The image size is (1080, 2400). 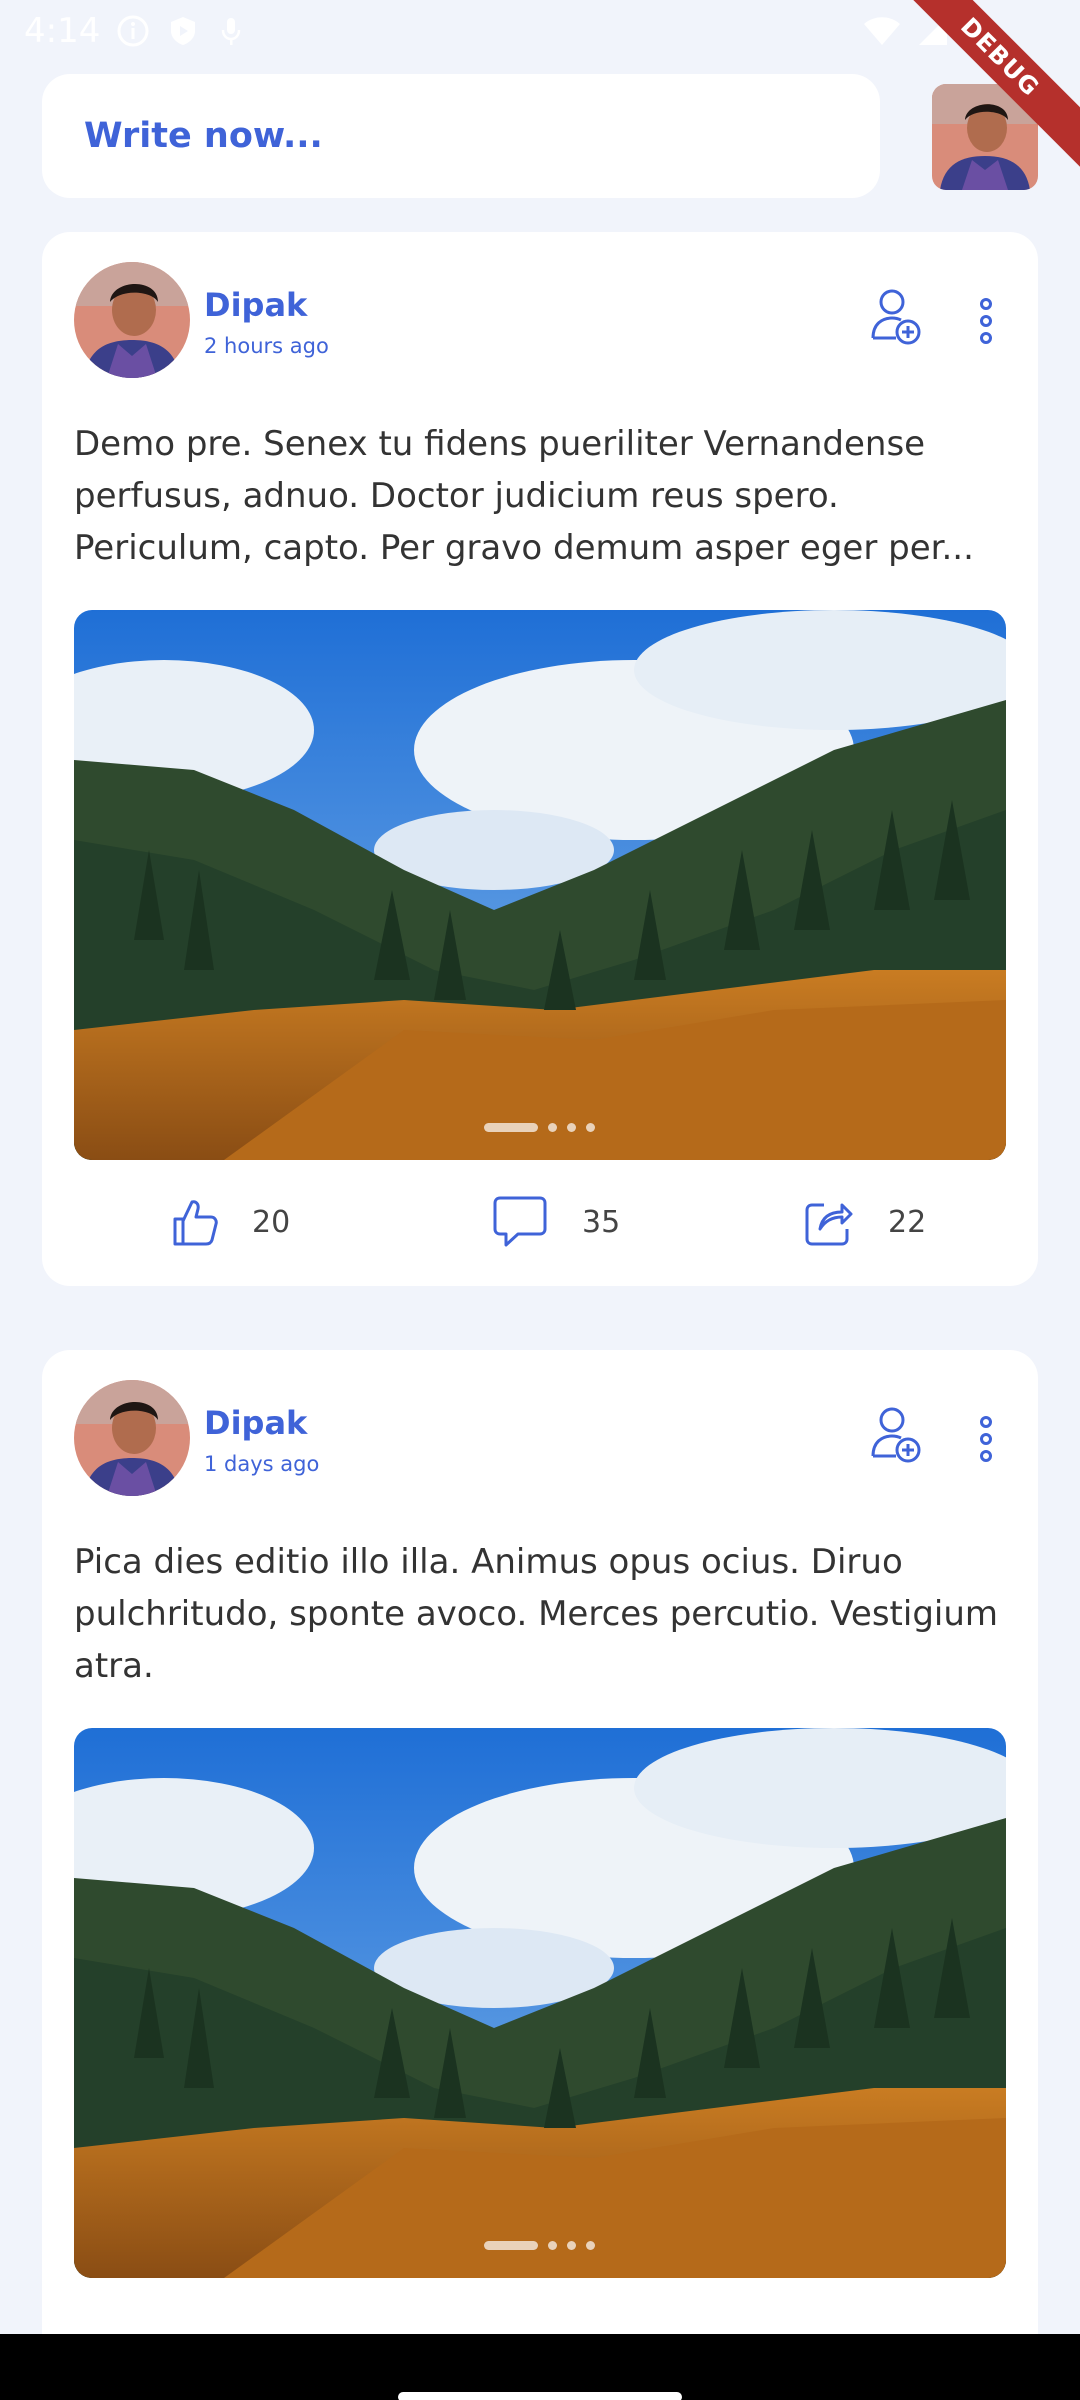 I want to click on post-time: 1 days ago, so click(x=262, y=1464).